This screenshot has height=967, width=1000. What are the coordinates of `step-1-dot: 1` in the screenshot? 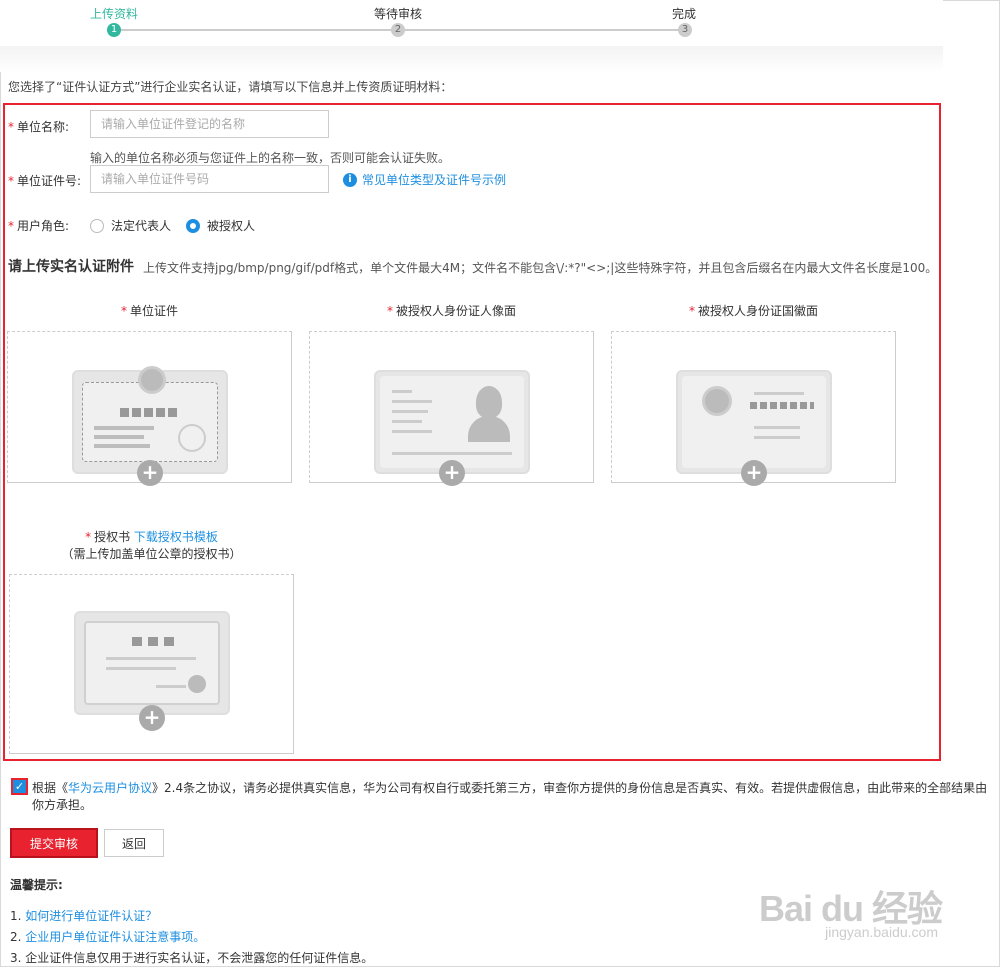 It's located at (114, 30).